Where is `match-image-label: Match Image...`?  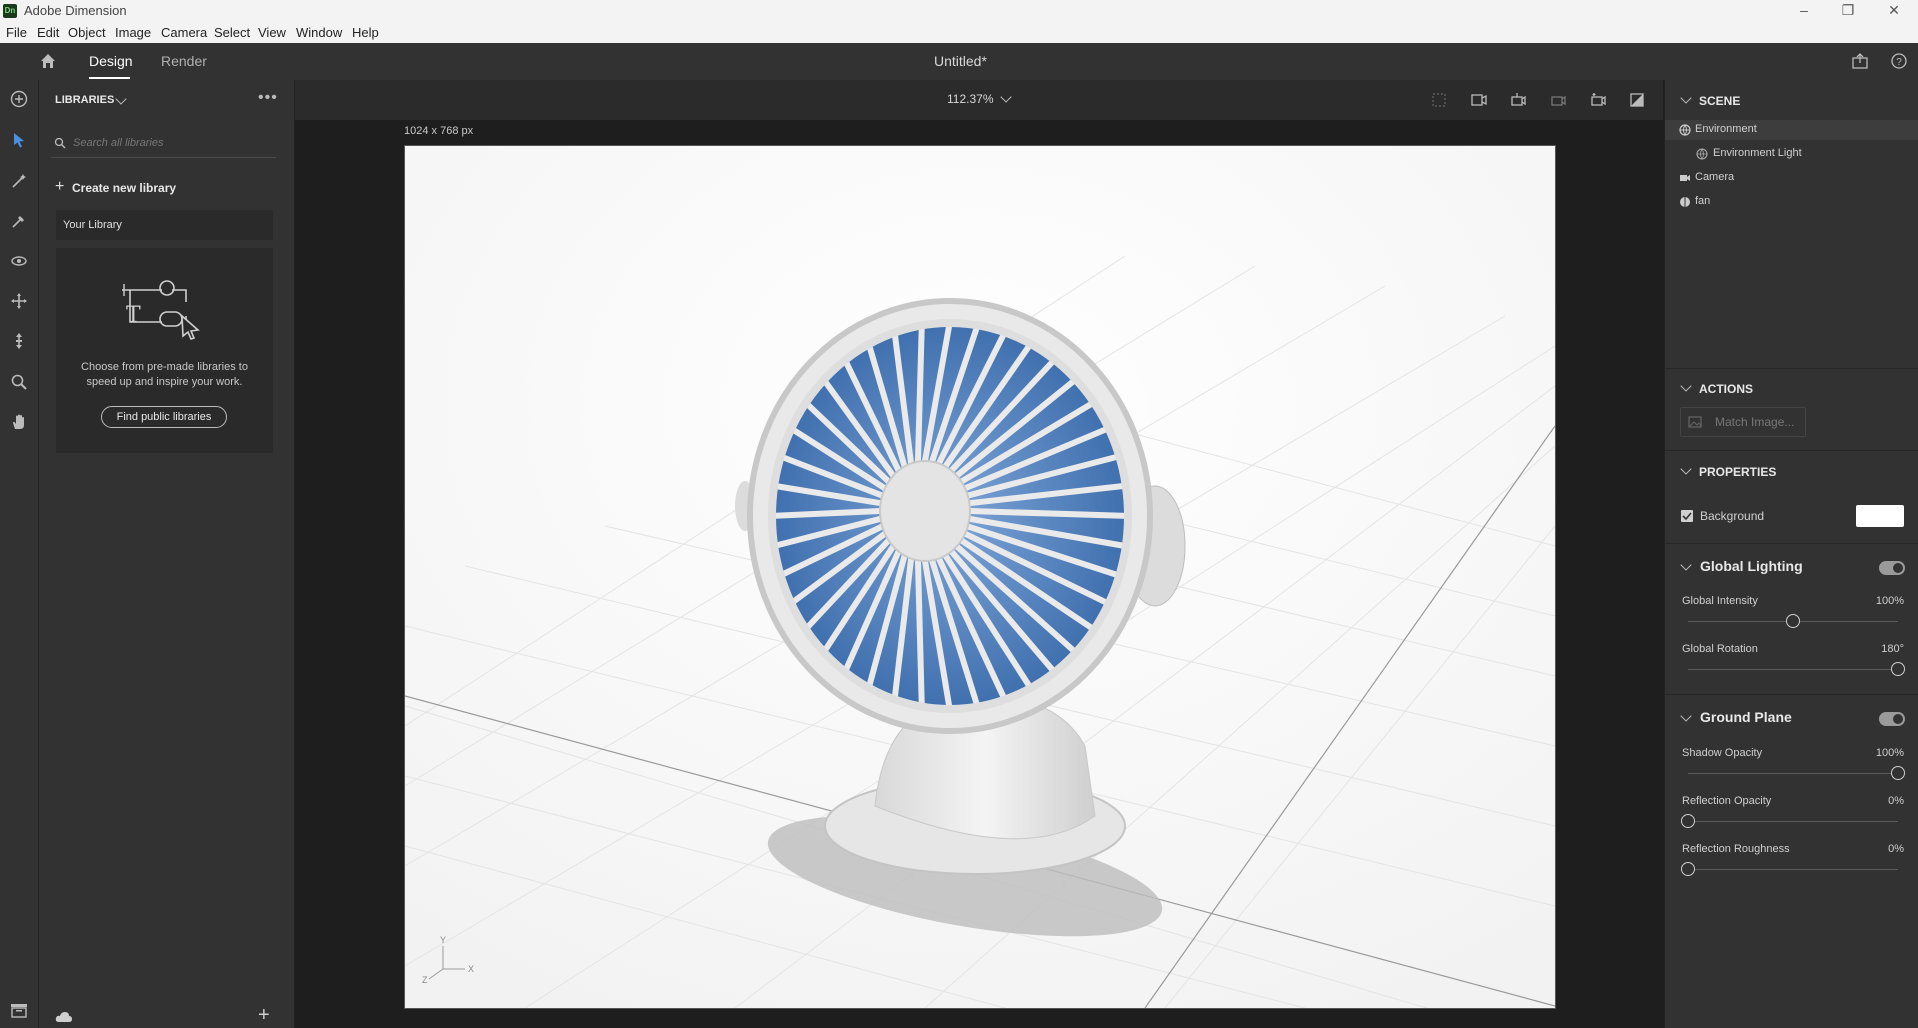
match-image-label: Match Image... is located at coordinates (1755, 422).